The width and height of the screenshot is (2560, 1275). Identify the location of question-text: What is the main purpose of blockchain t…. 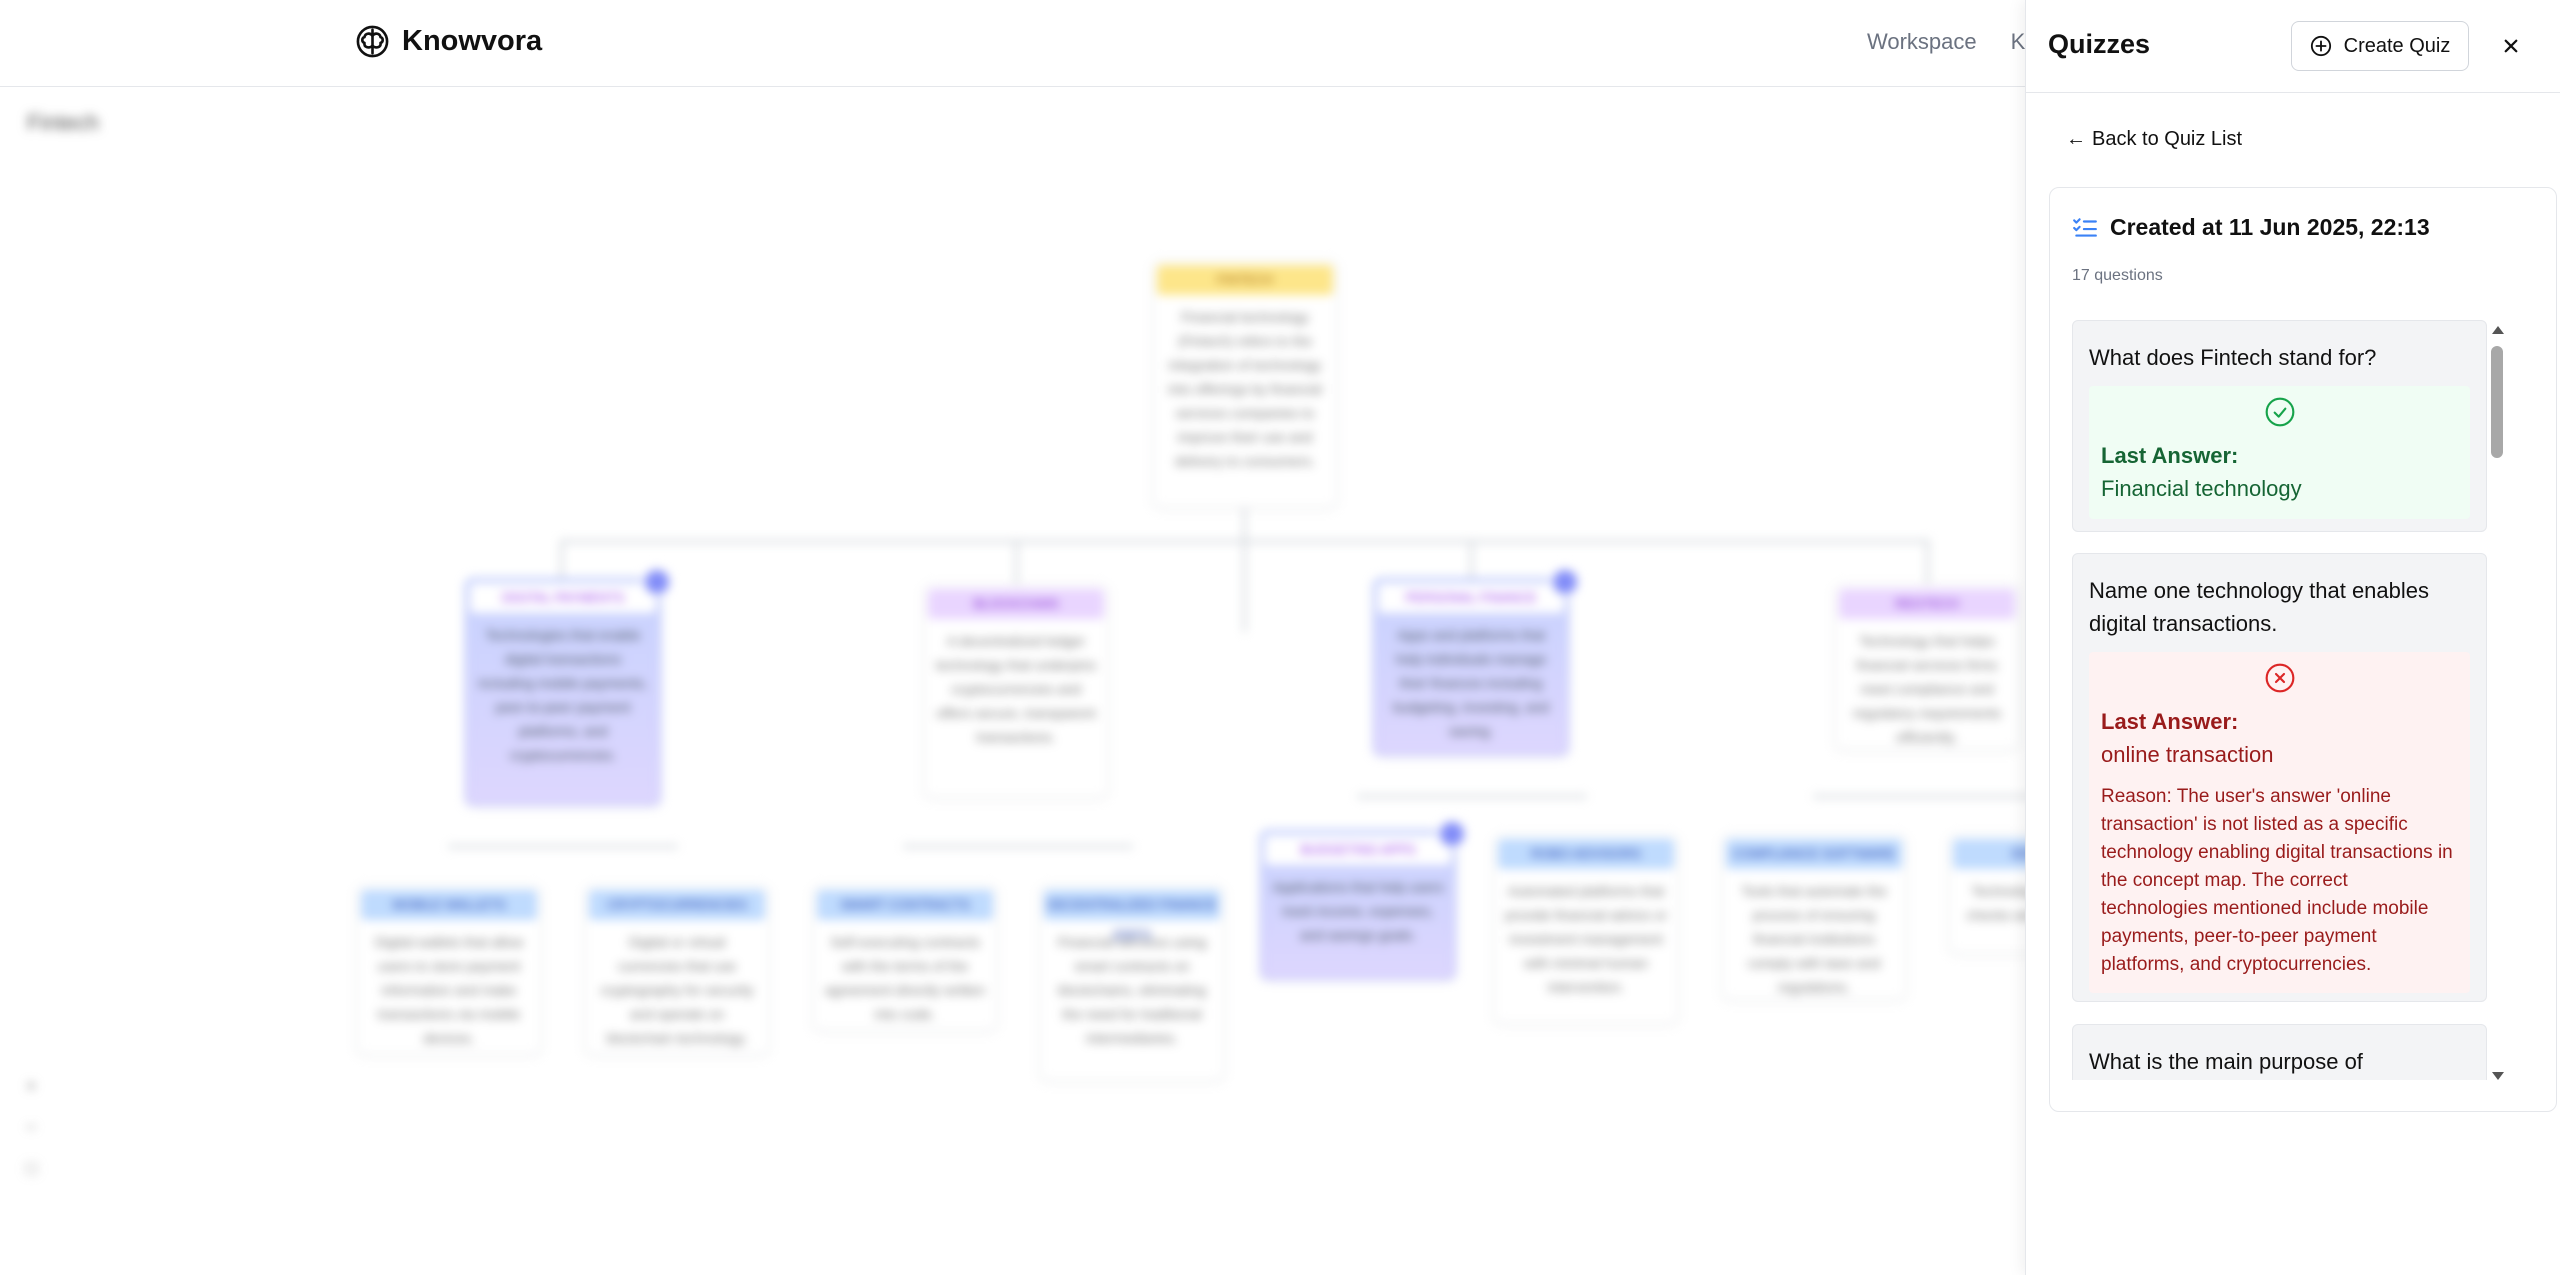
(2226, 1061).